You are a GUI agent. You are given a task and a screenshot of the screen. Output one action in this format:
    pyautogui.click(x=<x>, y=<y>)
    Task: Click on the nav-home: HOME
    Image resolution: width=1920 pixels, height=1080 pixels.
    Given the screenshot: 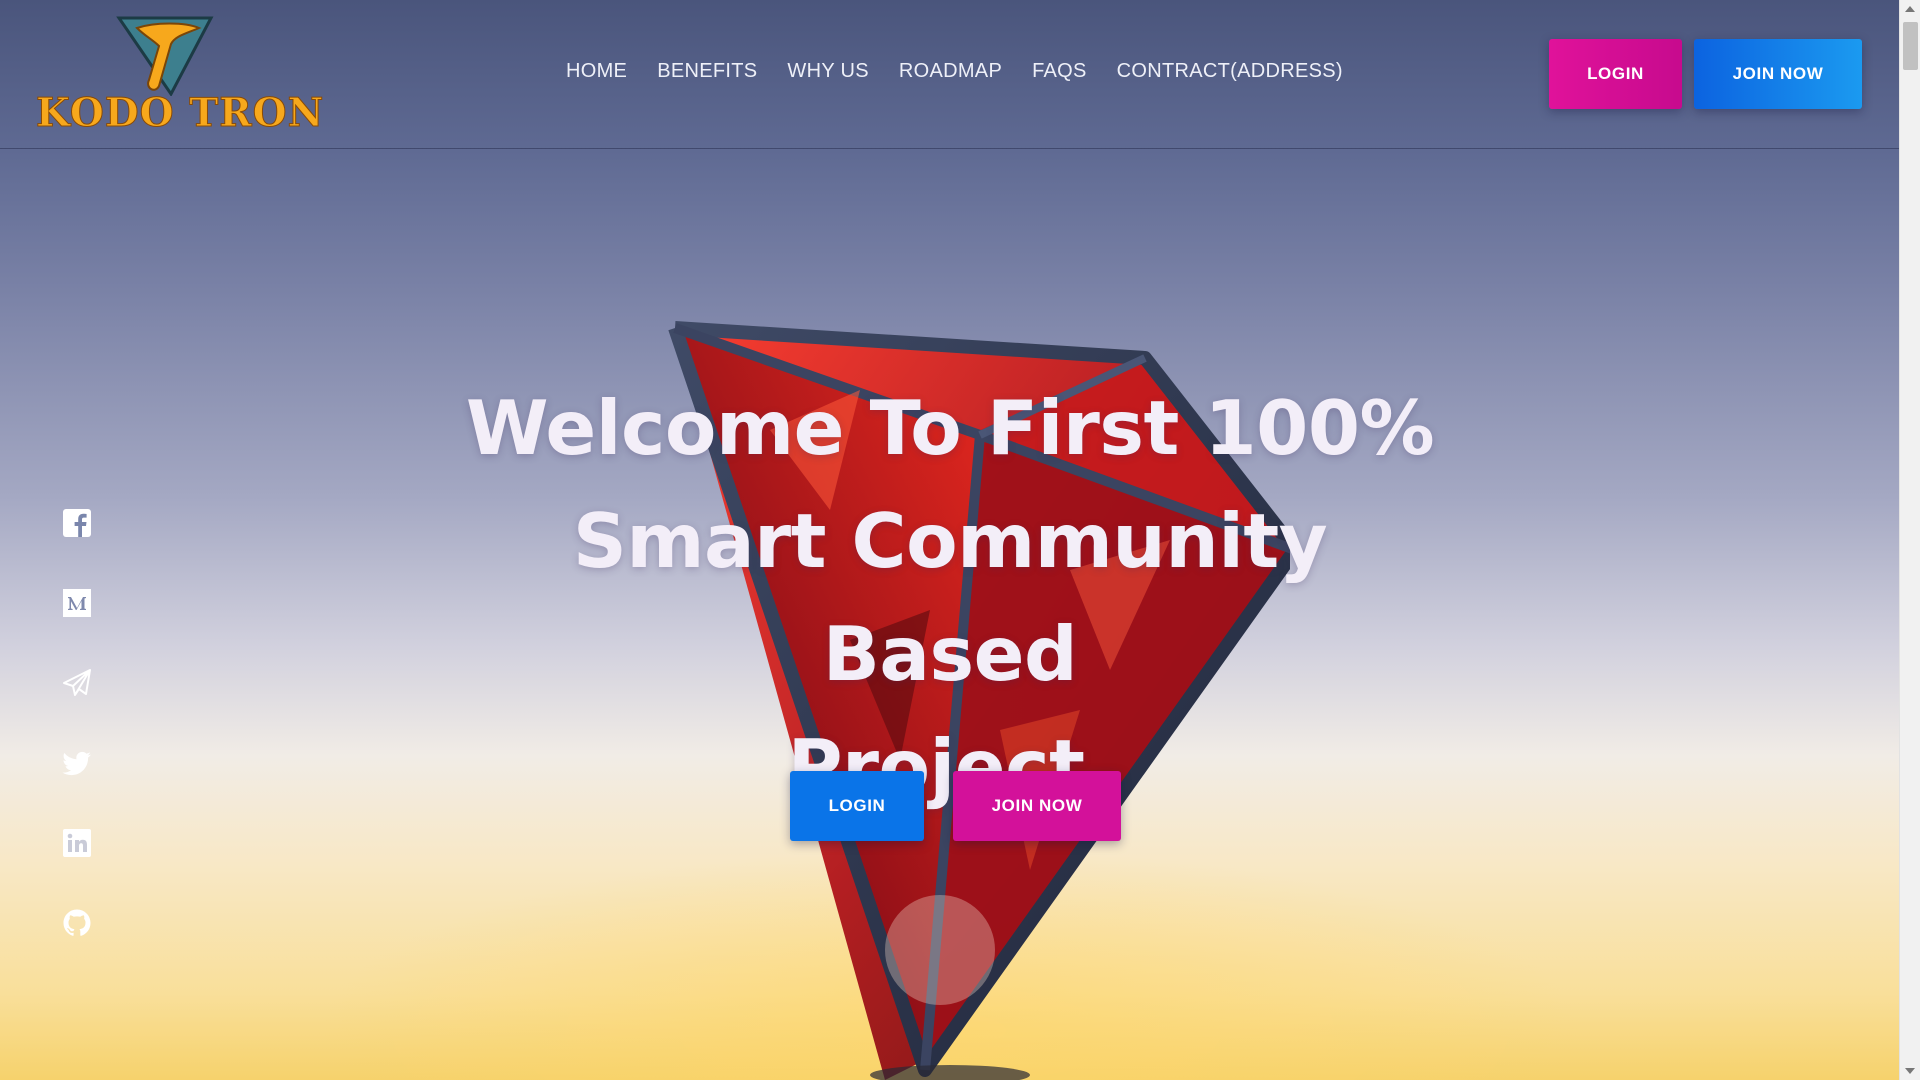 What is the action you would take?
    pyautogui.click(x=596, y=71)
    